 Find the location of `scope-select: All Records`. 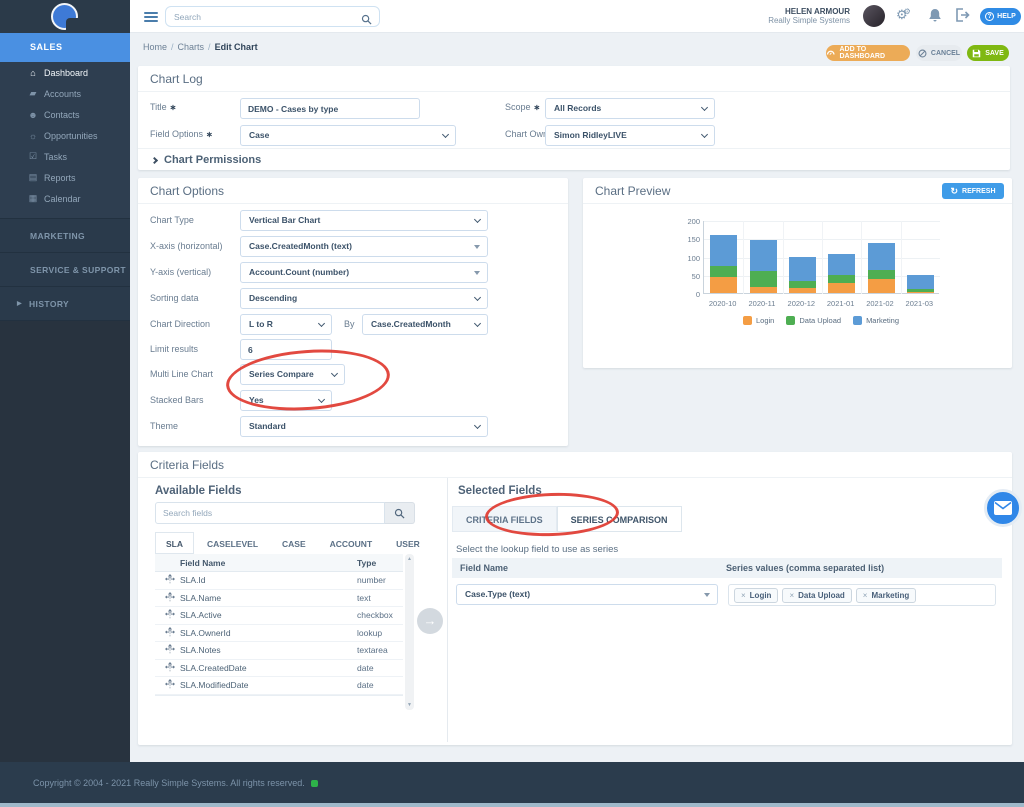

scope-select: All Records is located at coordinates (630, 108).